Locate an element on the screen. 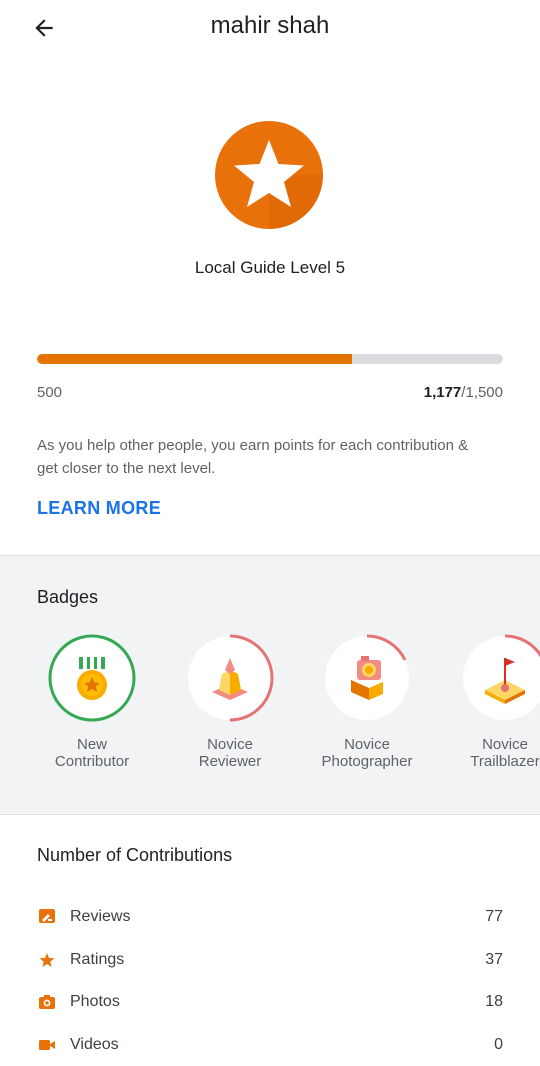 This screenshot has width=540, height=1066. learn-more-link: LEARN MORE is located at coordinates (99, 508).